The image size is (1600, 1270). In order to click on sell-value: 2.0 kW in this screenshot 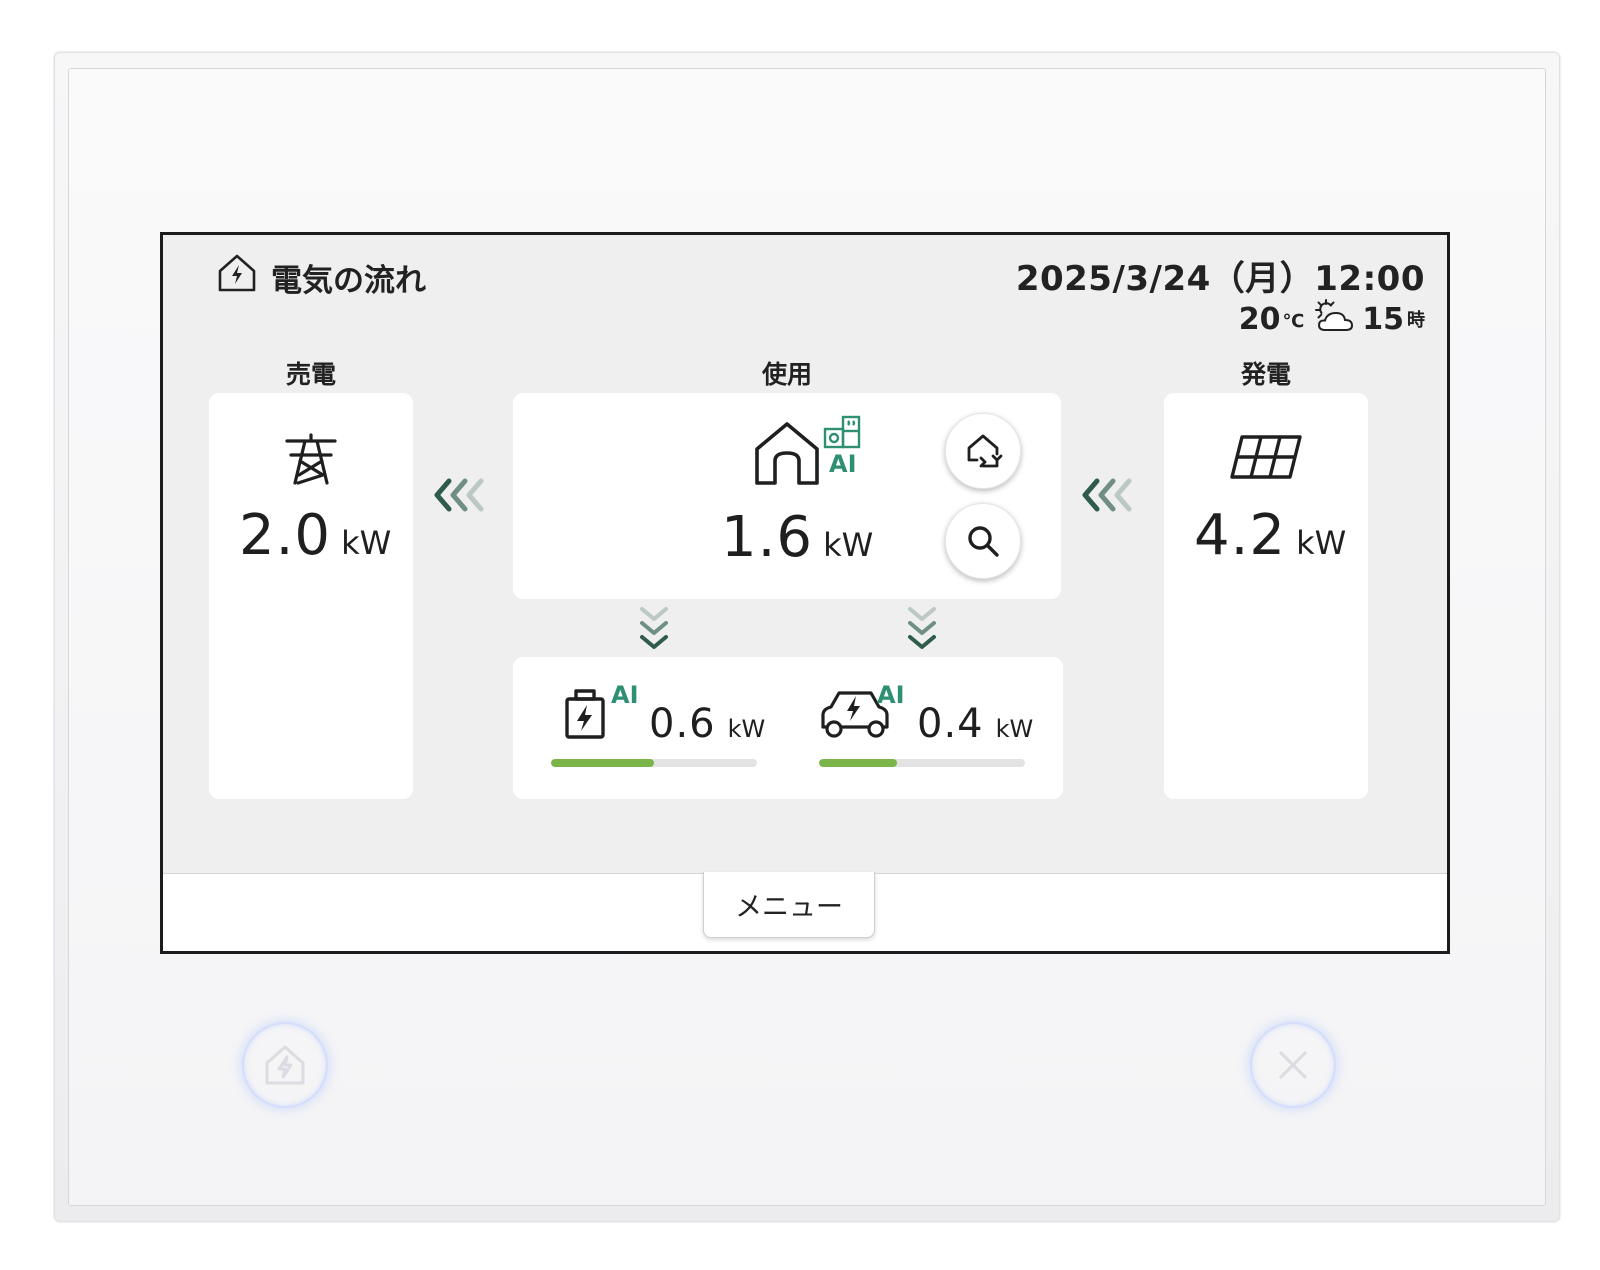, I will do `click(315, 535)`.